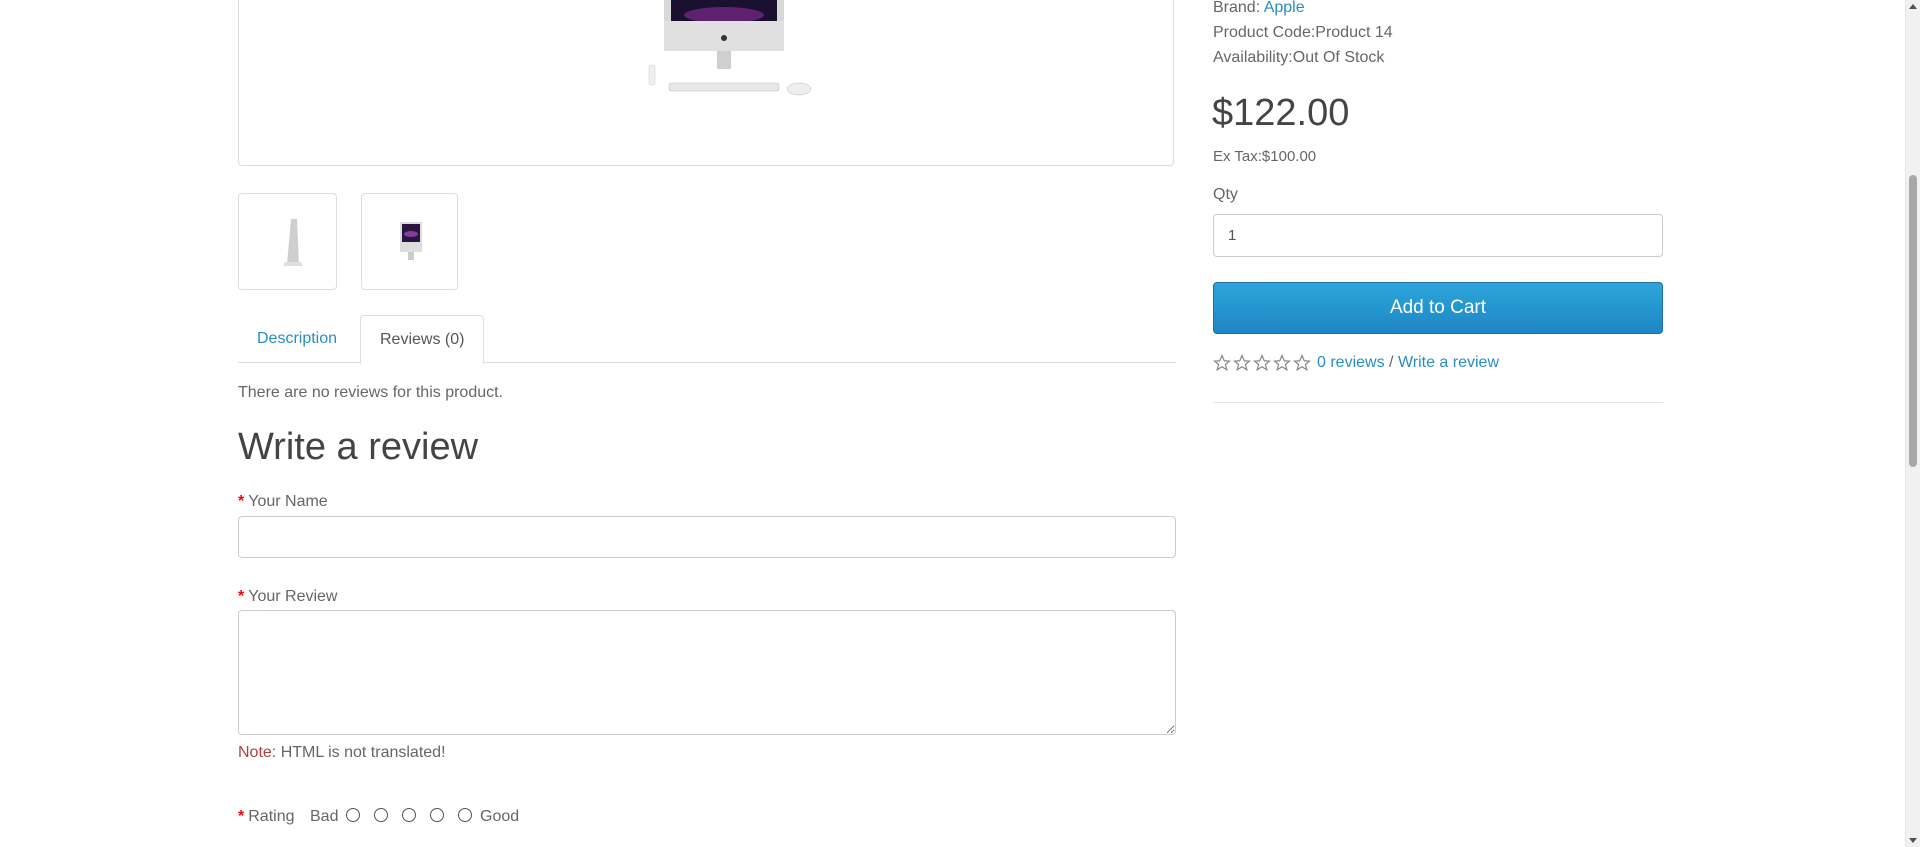 This screenshot has height=847, width=1920. What do you see at coordinates (1438, 308) in the screenshot?
I see `add-to-cart-button: Add to Cart` at bounding box center [1438, 308].